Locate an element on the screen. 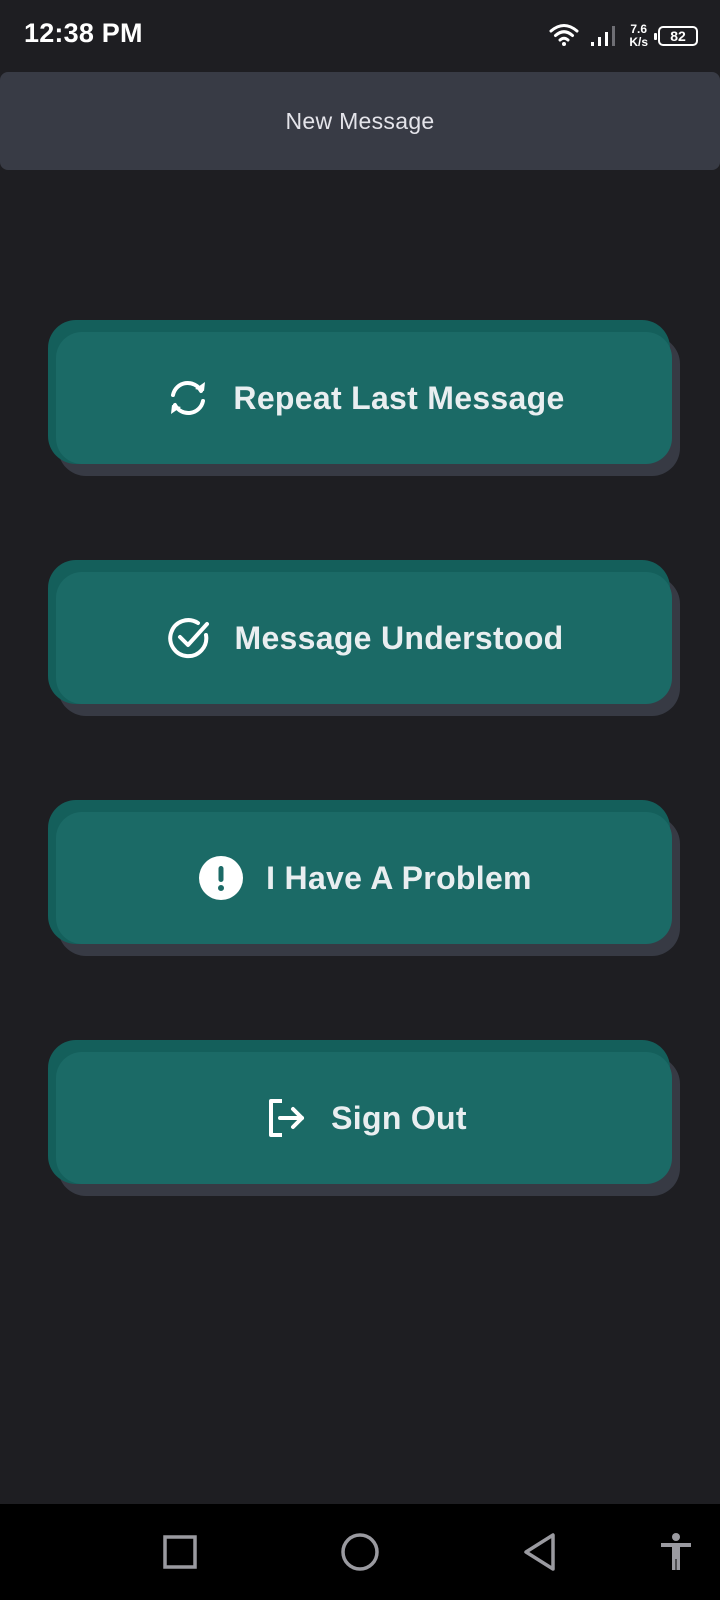 Image resolution: width=720 pixels, height=1600 pixels. repeat-last-message-button-wrapper: Repeat Last Message is located at coordinates (364, 398).